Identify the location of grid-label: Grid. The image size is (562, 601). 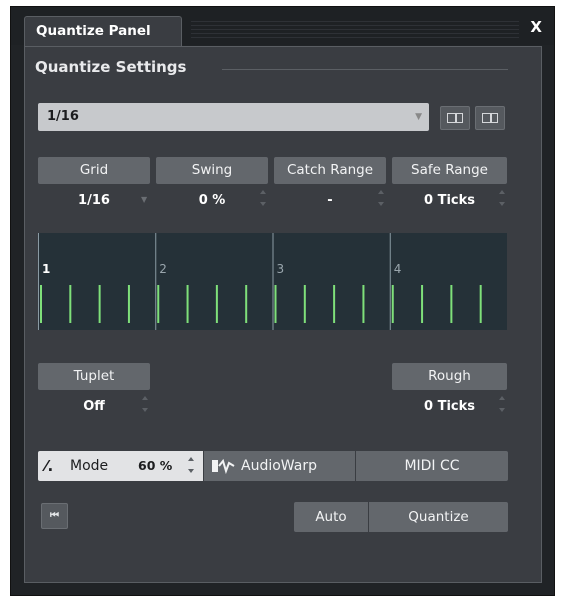
(94, 170).